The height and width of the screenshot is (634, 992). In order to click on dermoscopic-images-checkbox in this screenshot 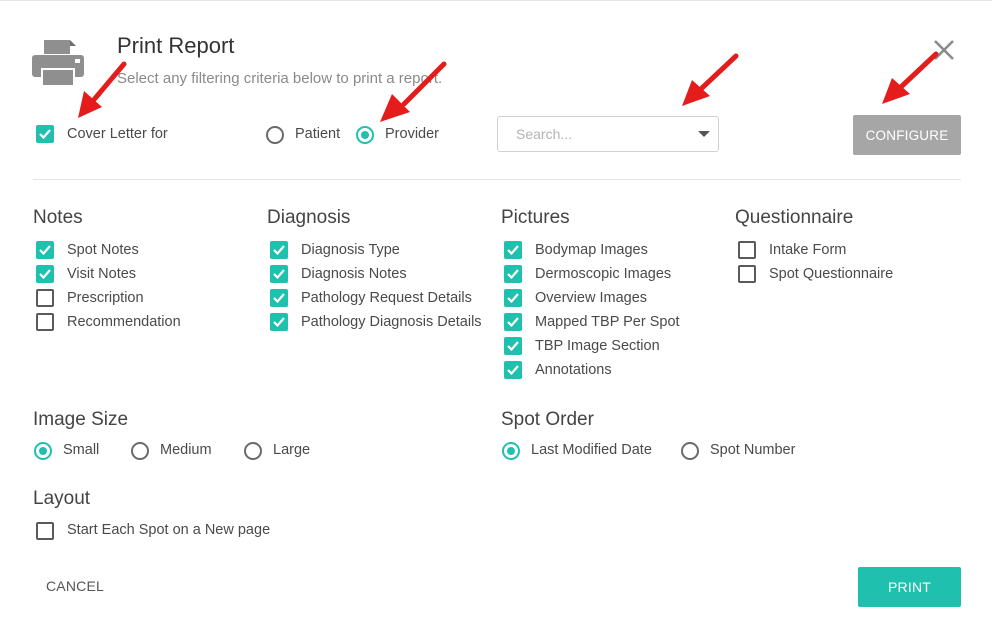, I will do `click(513, 274)`.